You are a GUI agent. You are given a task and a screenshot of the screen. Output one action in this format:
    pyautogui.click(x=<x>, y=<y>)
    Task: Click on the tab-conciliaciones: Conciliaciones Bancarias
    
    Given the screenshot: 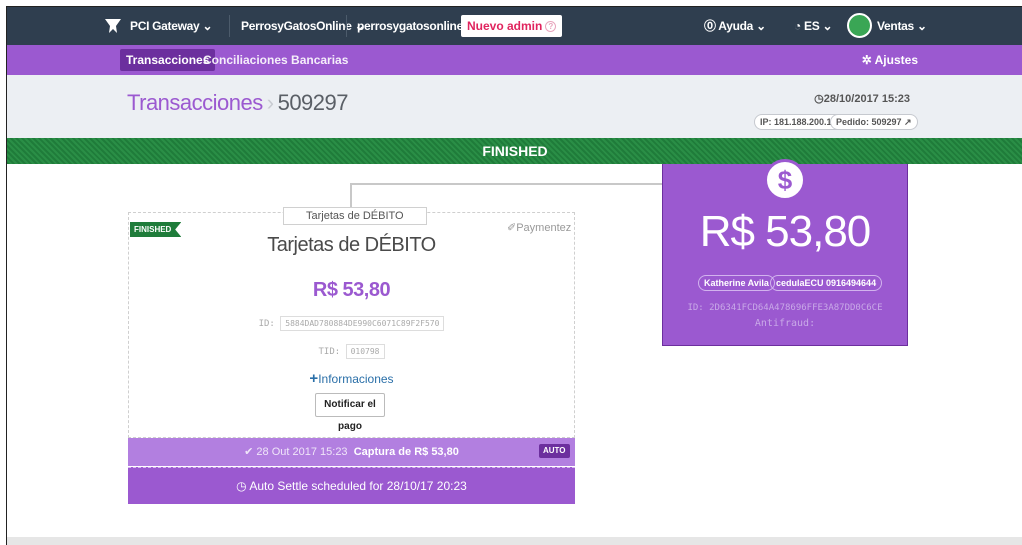 What is the action you would take?
    pyautogui.click(x=275, y=60)
    